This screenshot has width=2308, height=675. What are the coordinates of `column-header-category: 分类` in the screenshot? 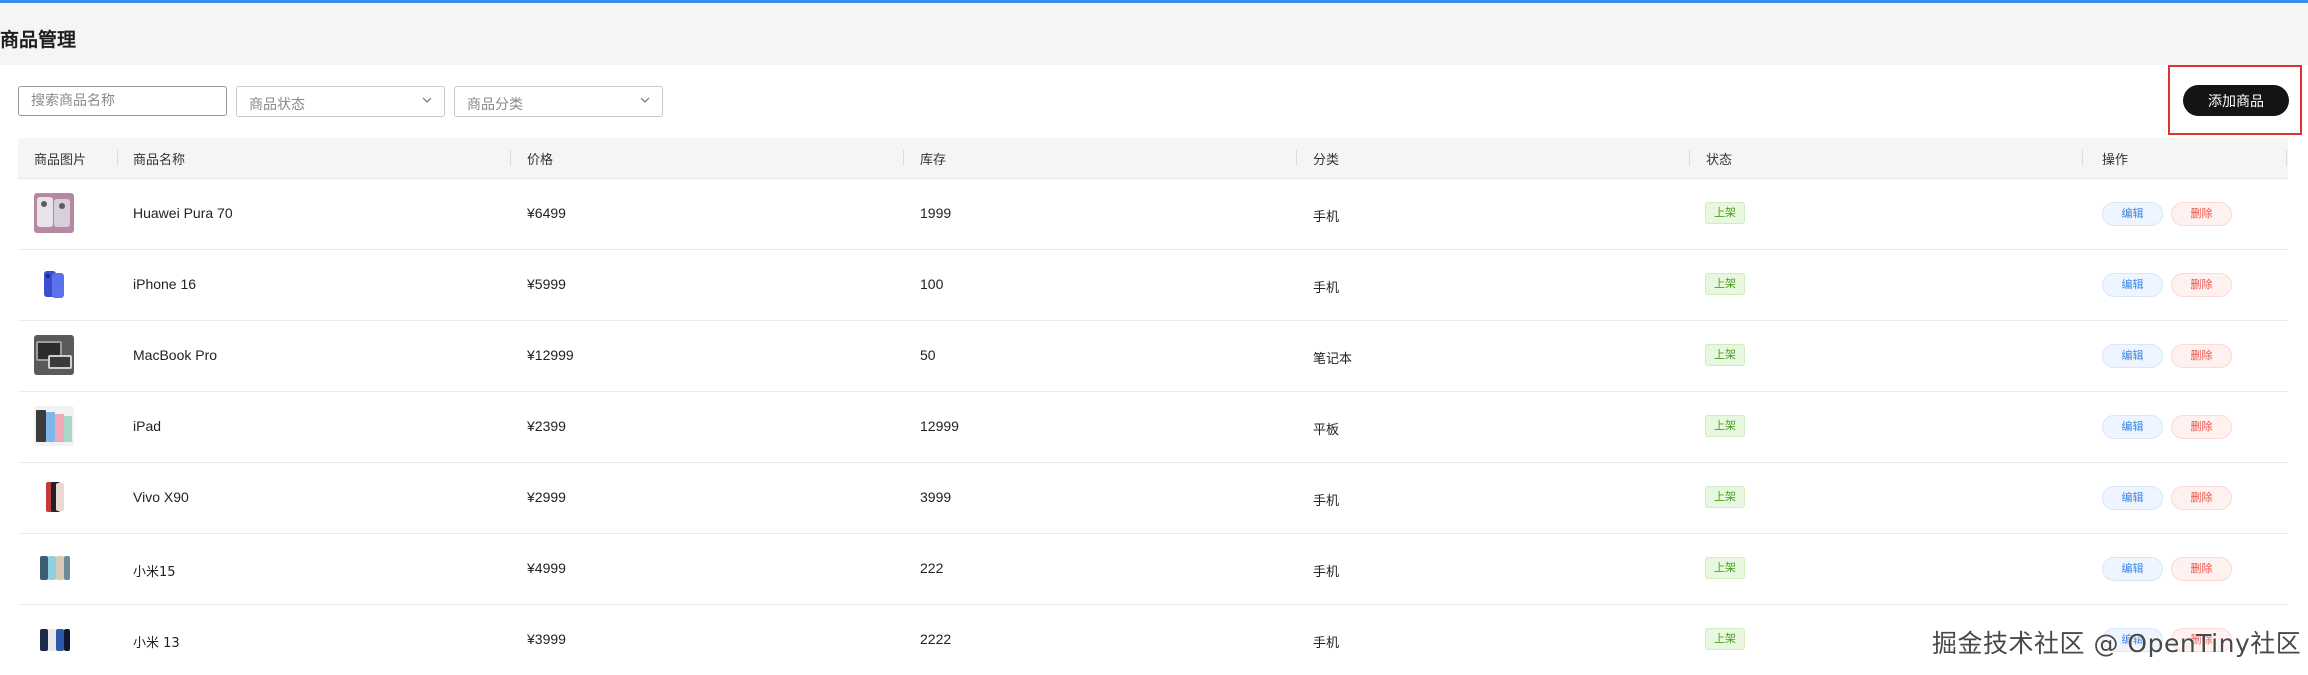 It's located at (1326, 160).